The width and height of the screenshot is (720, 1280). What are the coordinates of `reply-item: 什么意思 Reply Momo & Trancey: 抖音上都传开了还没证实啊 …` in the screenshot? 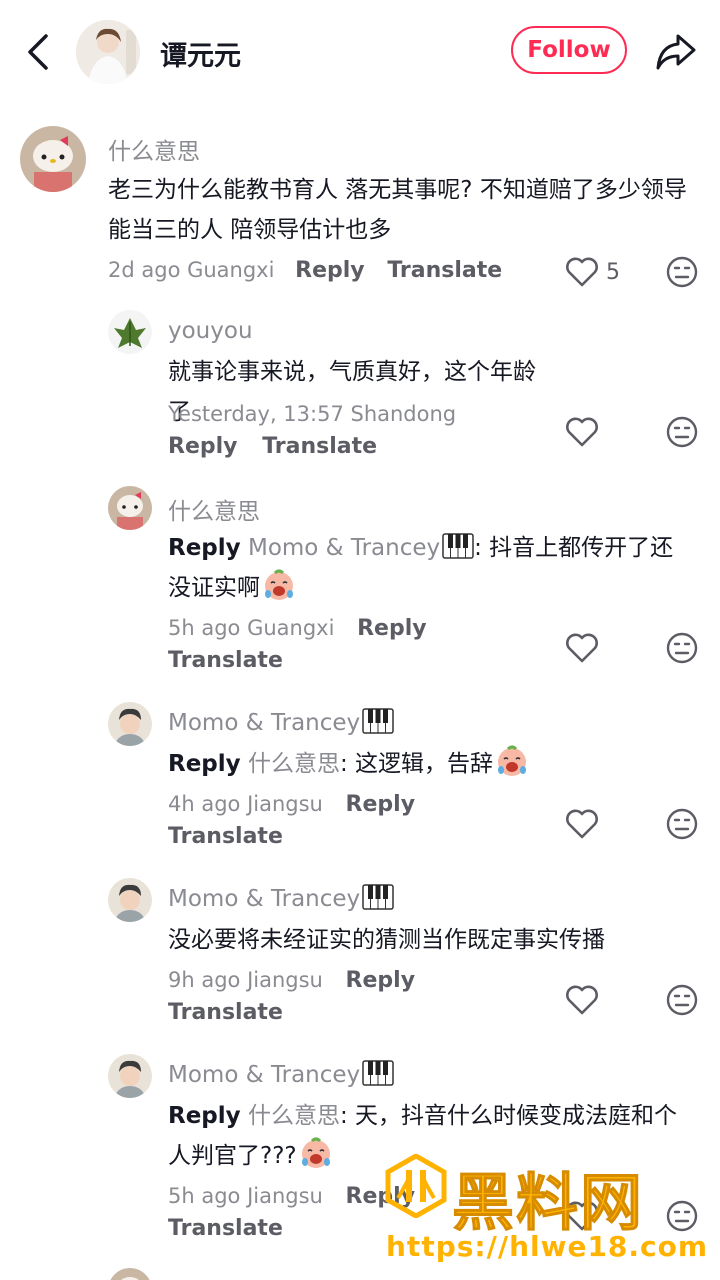 It's located at (360, 581).